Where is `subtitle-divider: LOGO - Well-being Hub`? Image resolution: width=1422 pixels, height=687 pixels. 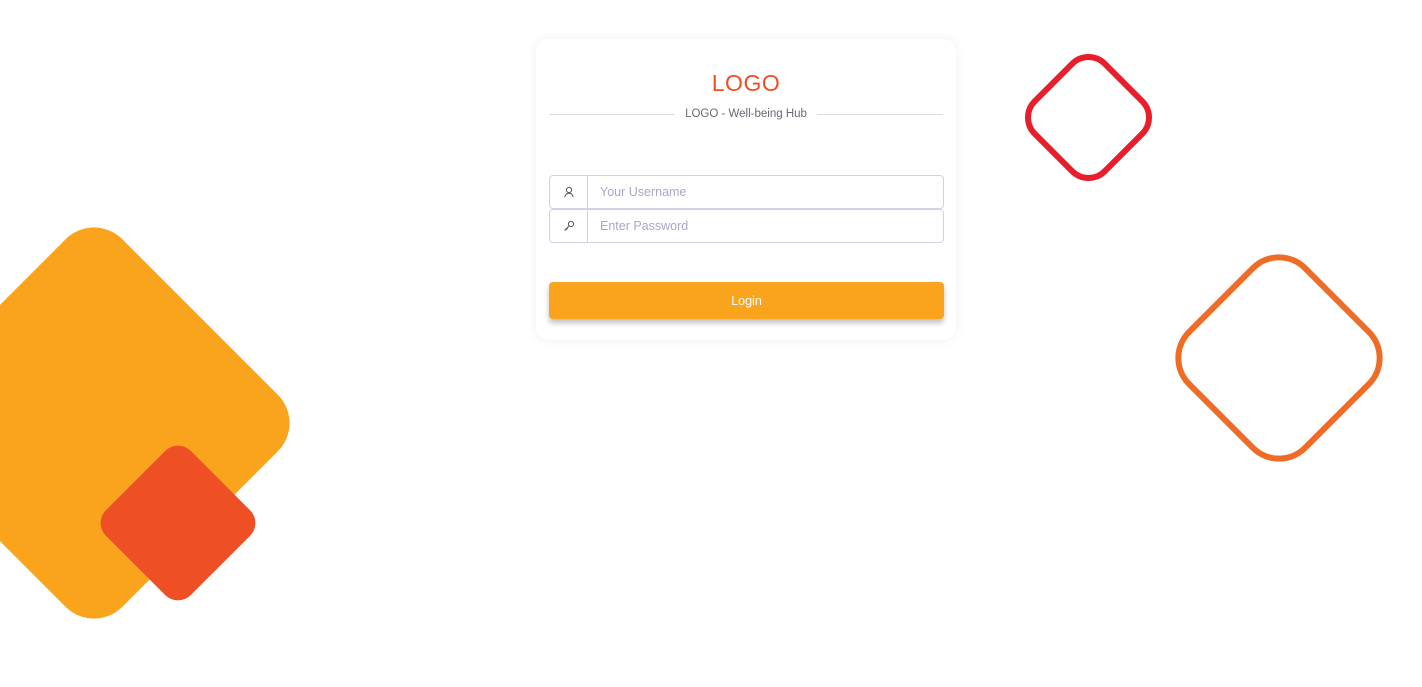 subtitle-divider: LOGO - Well-being Hub is located at coordinates (746, 114).